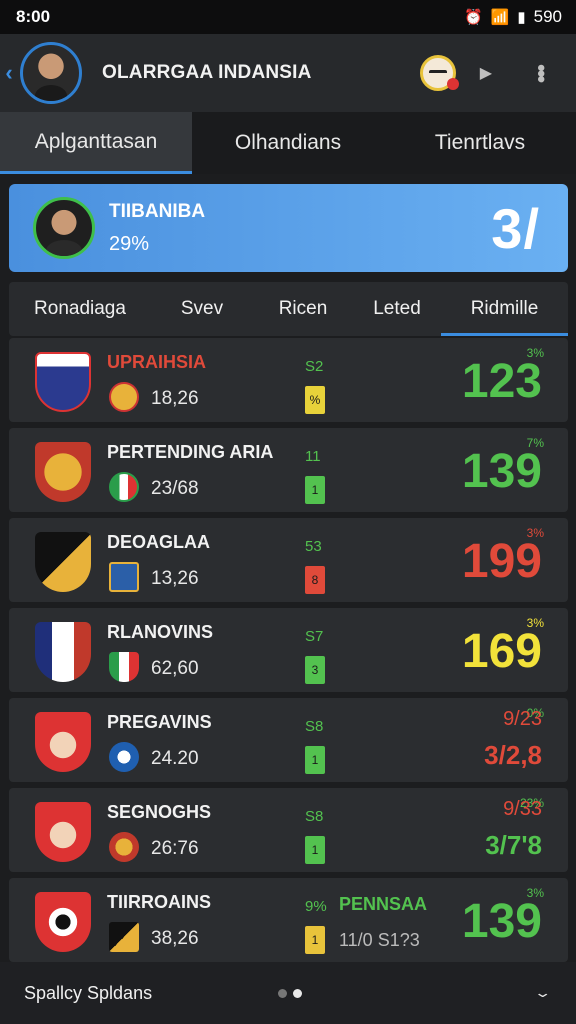 The width and height of the screenshot is (576, 1024). I want to click on team-name: PERTENDING ARIA, so click(190, 452).